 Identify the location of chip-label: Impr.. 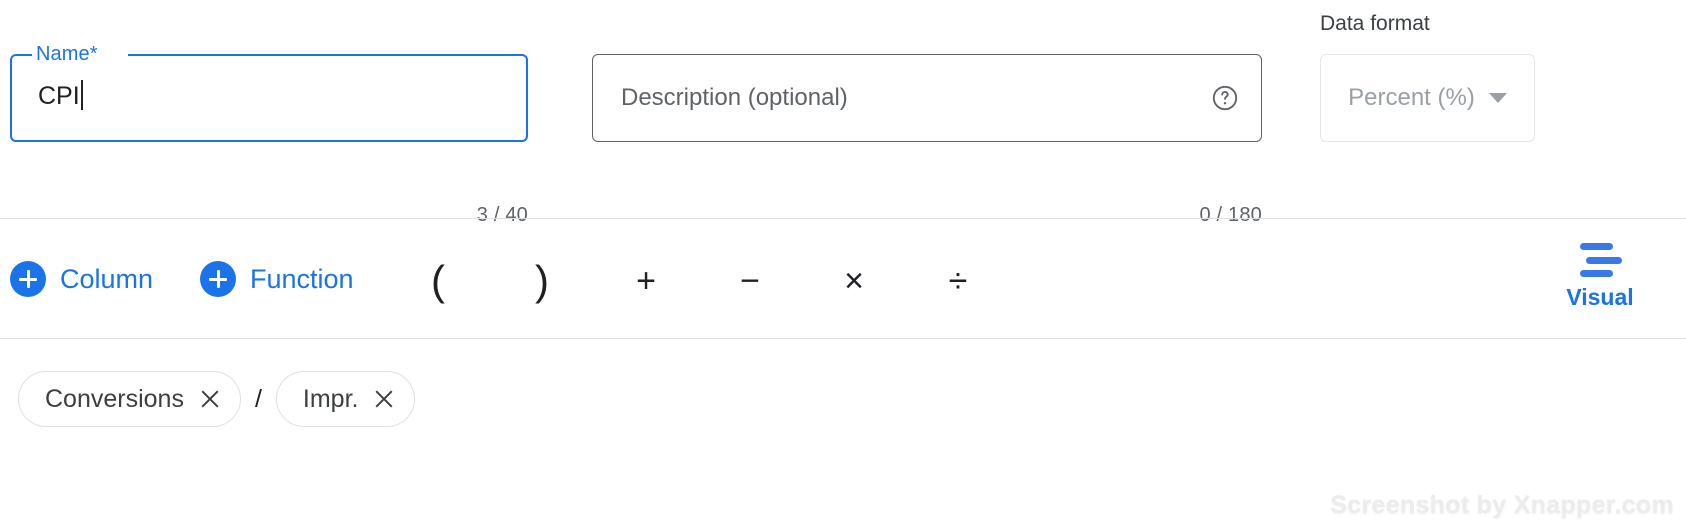
(330, 399).